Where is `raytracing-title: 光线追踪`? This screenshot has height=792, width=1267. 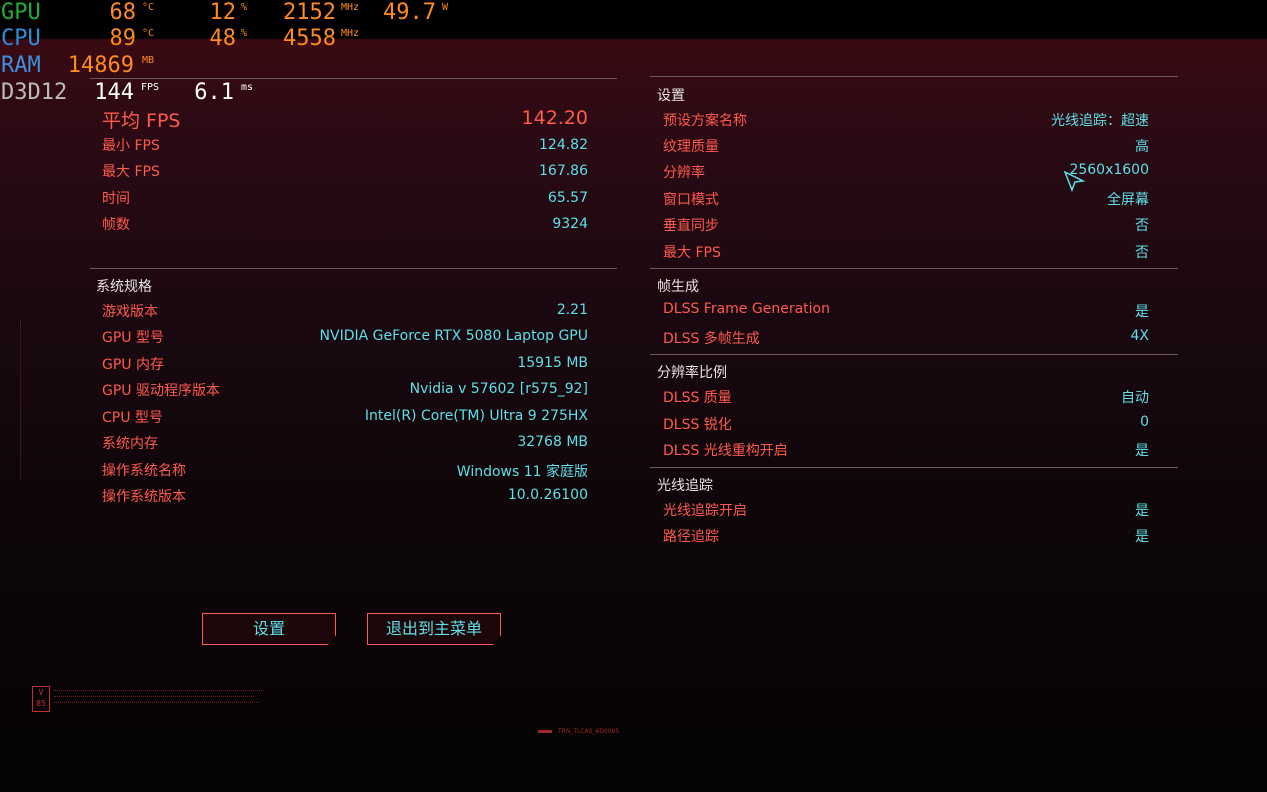 raytracing-title: 光线追踪 is located at coordinates (685, 486).